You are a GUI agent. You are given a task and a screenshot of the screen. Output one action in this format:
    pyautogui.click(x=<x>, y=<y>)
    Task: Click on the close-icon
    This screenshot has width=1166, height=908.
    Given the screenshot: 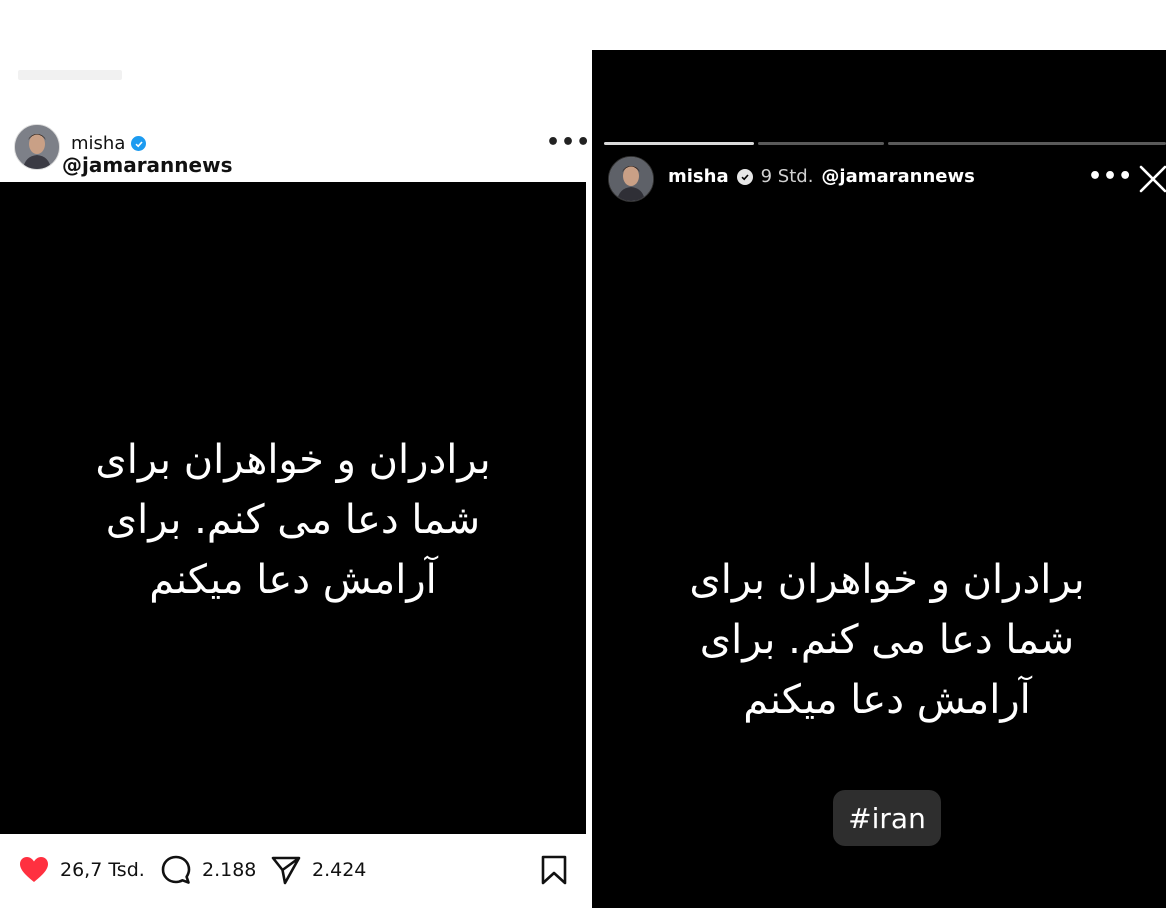 What is the action you would take?
    pyautogui.click(x=1152, y=179)
    